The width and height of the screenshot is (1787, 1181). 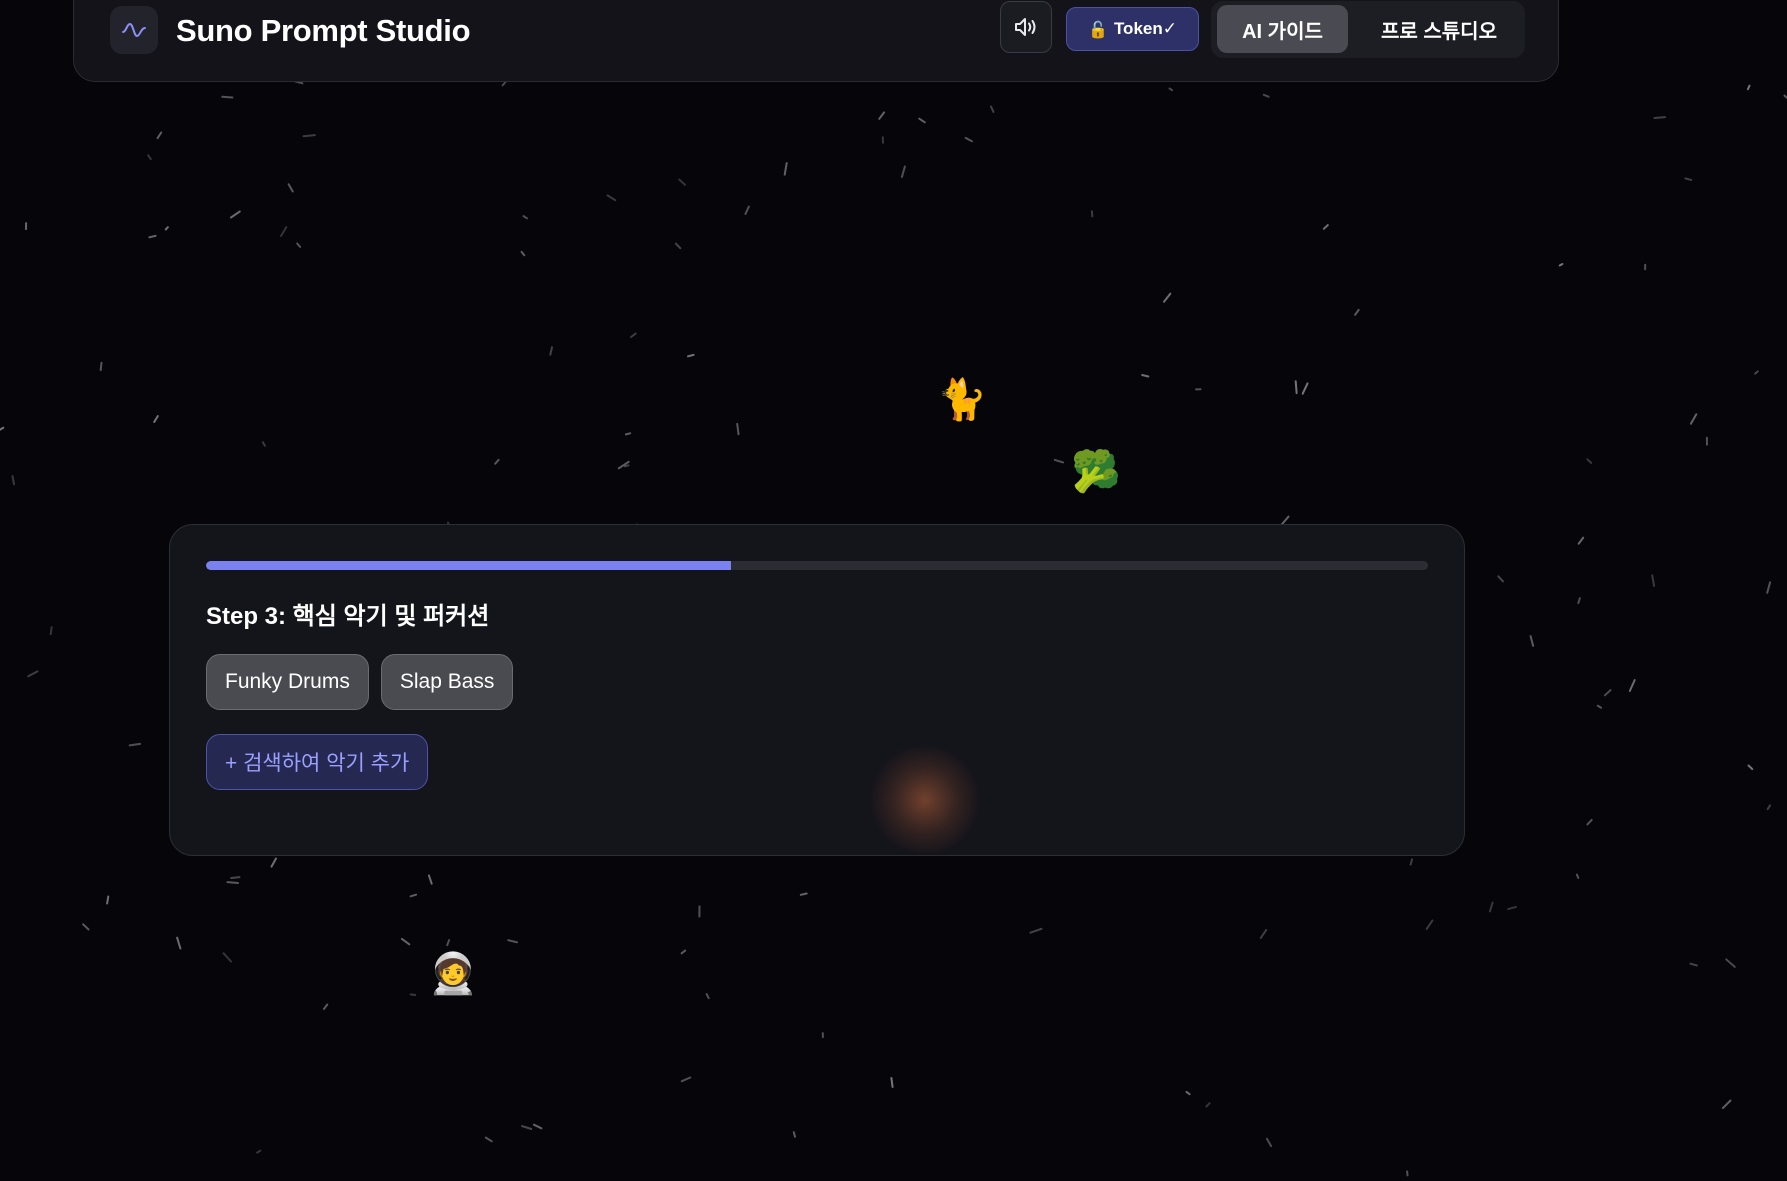 I want to click on token-button: 🔓 Token✓, so click(x=1132, y=29).